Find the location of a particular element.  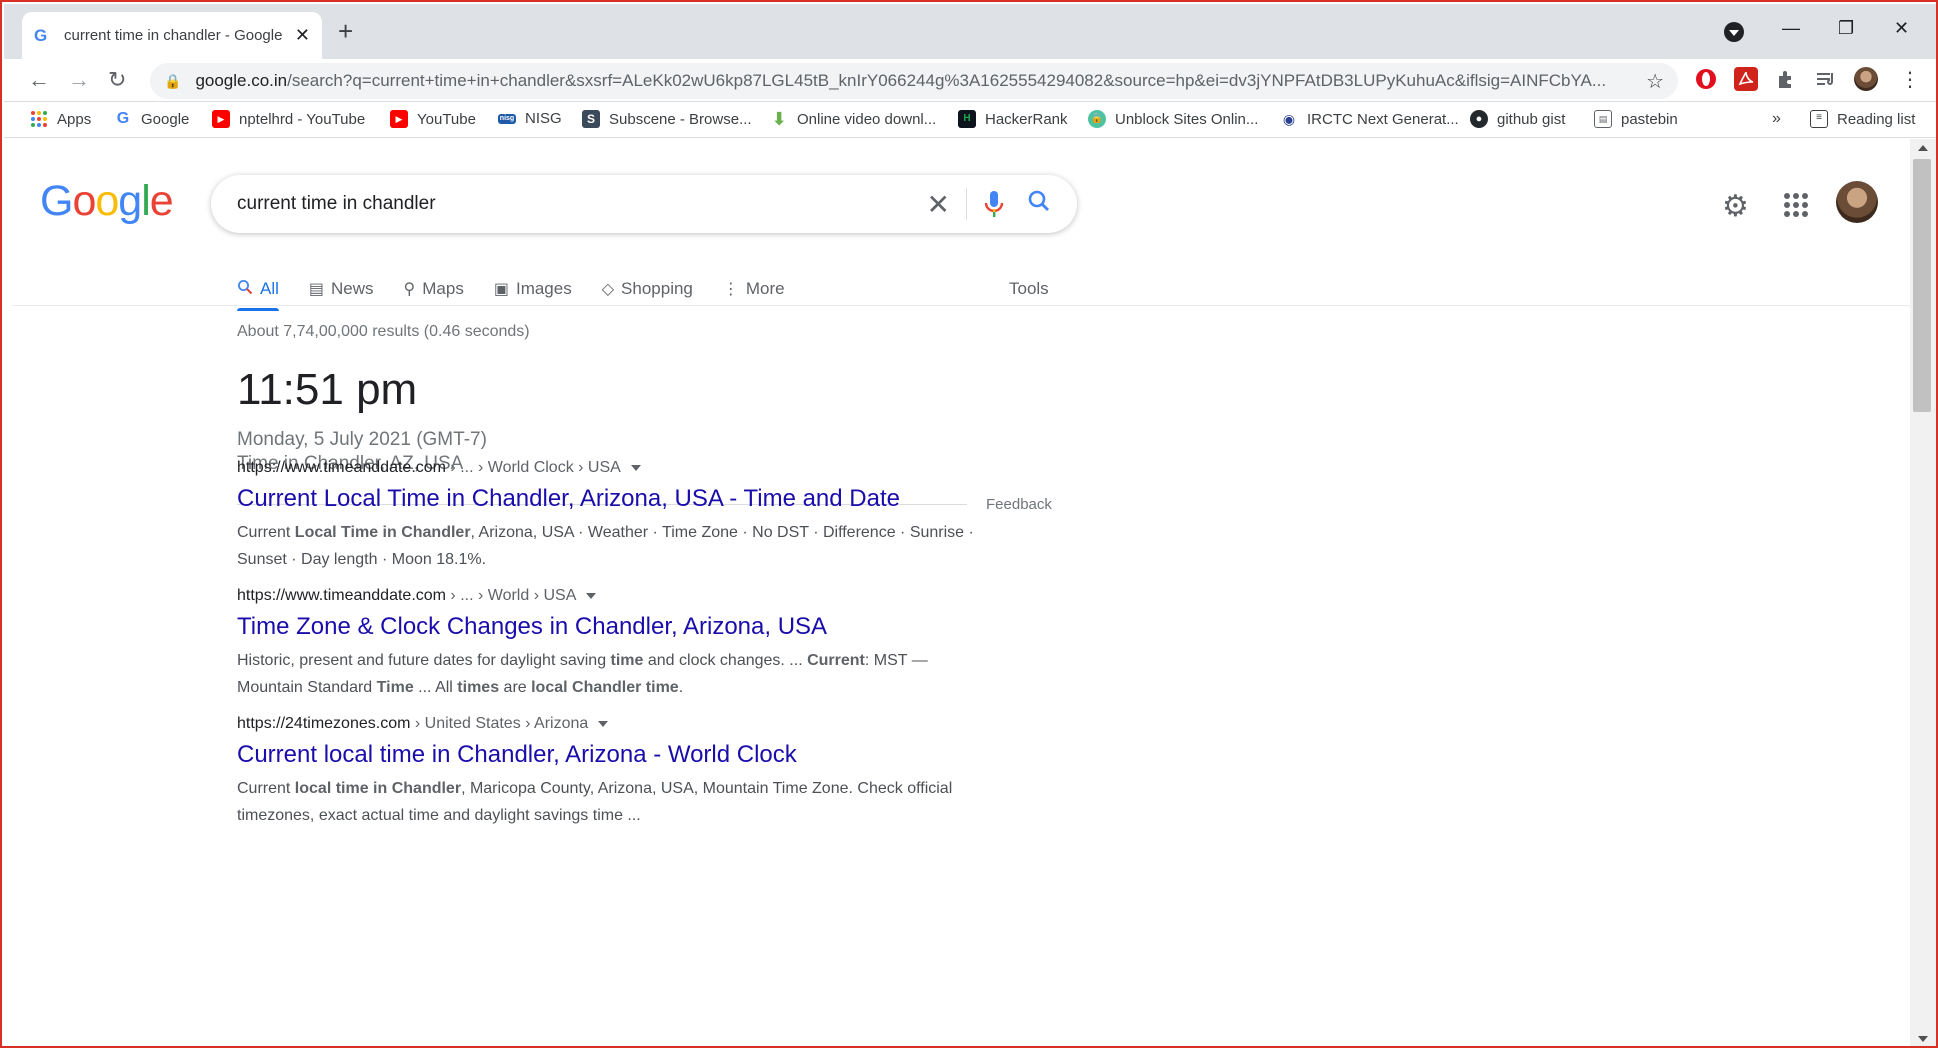

tab-label: Images is located at coordinates (543, 288).